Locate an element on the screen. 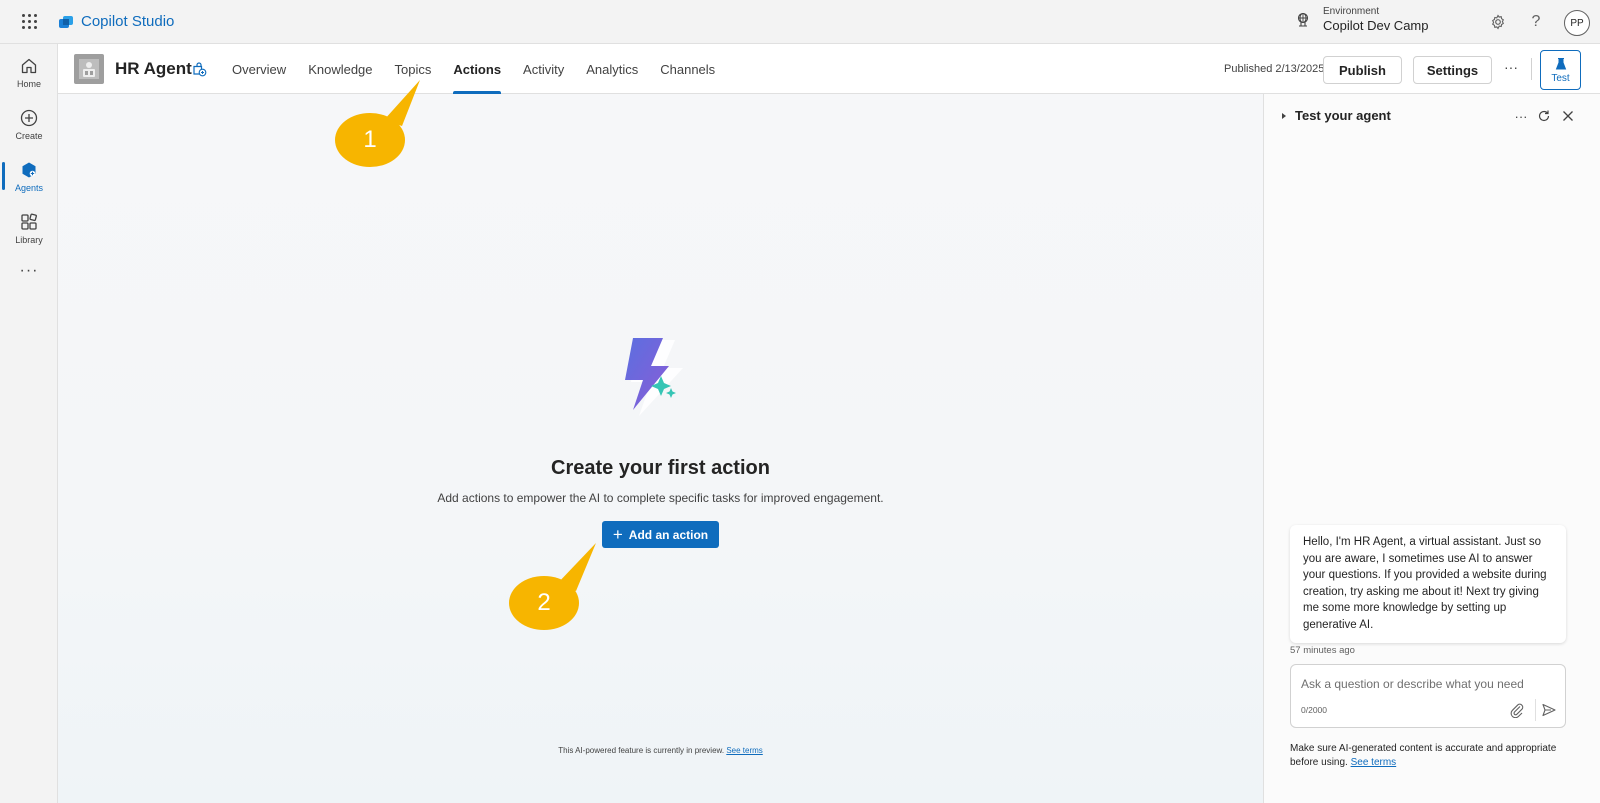 This screenshot has height=803, width=1600. agent-image-icon is located at coordinates (89, 69).